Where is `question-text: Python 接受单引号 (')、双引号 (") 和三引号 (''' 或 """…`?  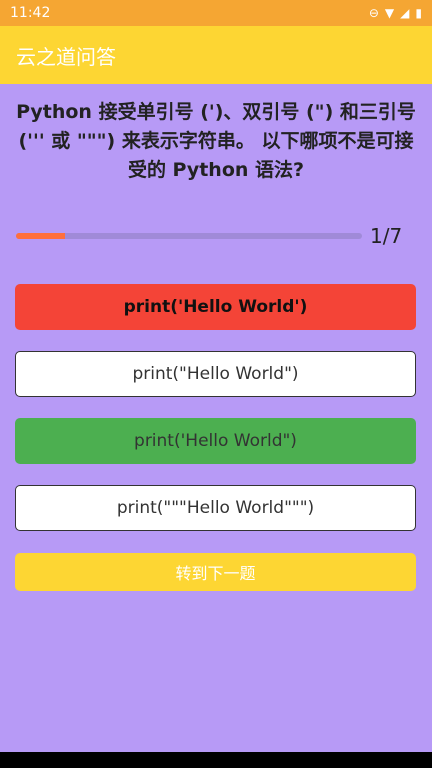 question-text: Python 接受单引号 (')、双引号 (") 和三引号 (''' 或 """… is located at coordinates (216, 141).